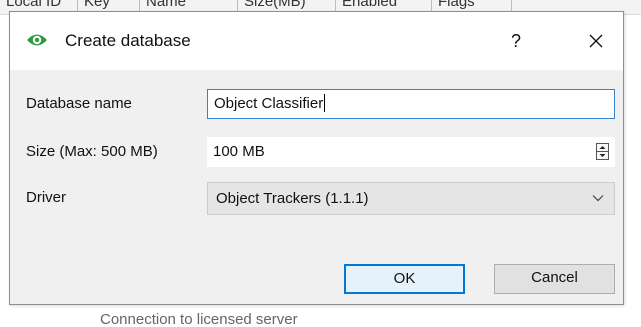 The height and width of the screenshot is (327, 641). I want to click on driver-select: Object Trackers (1.1.1), so click(411, 198).